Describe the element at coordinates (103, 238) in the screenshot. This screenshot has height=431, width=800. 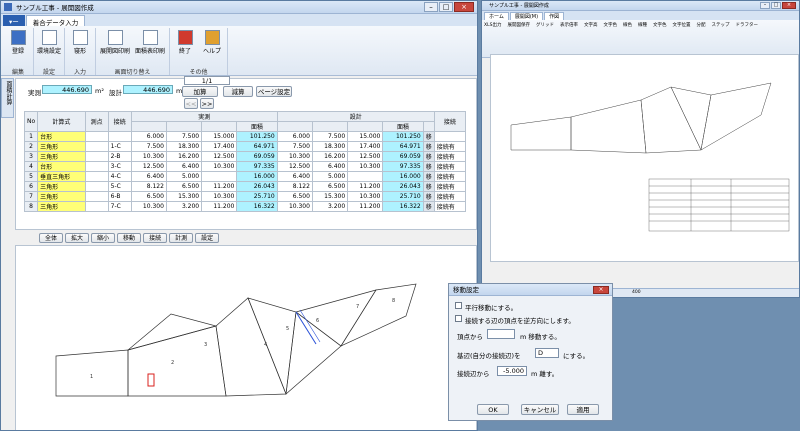
I see `zoom-out-button: 縮小` at that location.